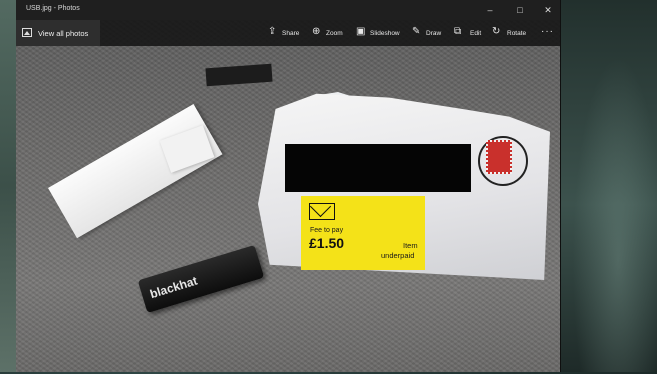  Describe the element at coordinates (272, 31) in the screenshot. I see `share-icon: ⇪` at that location.